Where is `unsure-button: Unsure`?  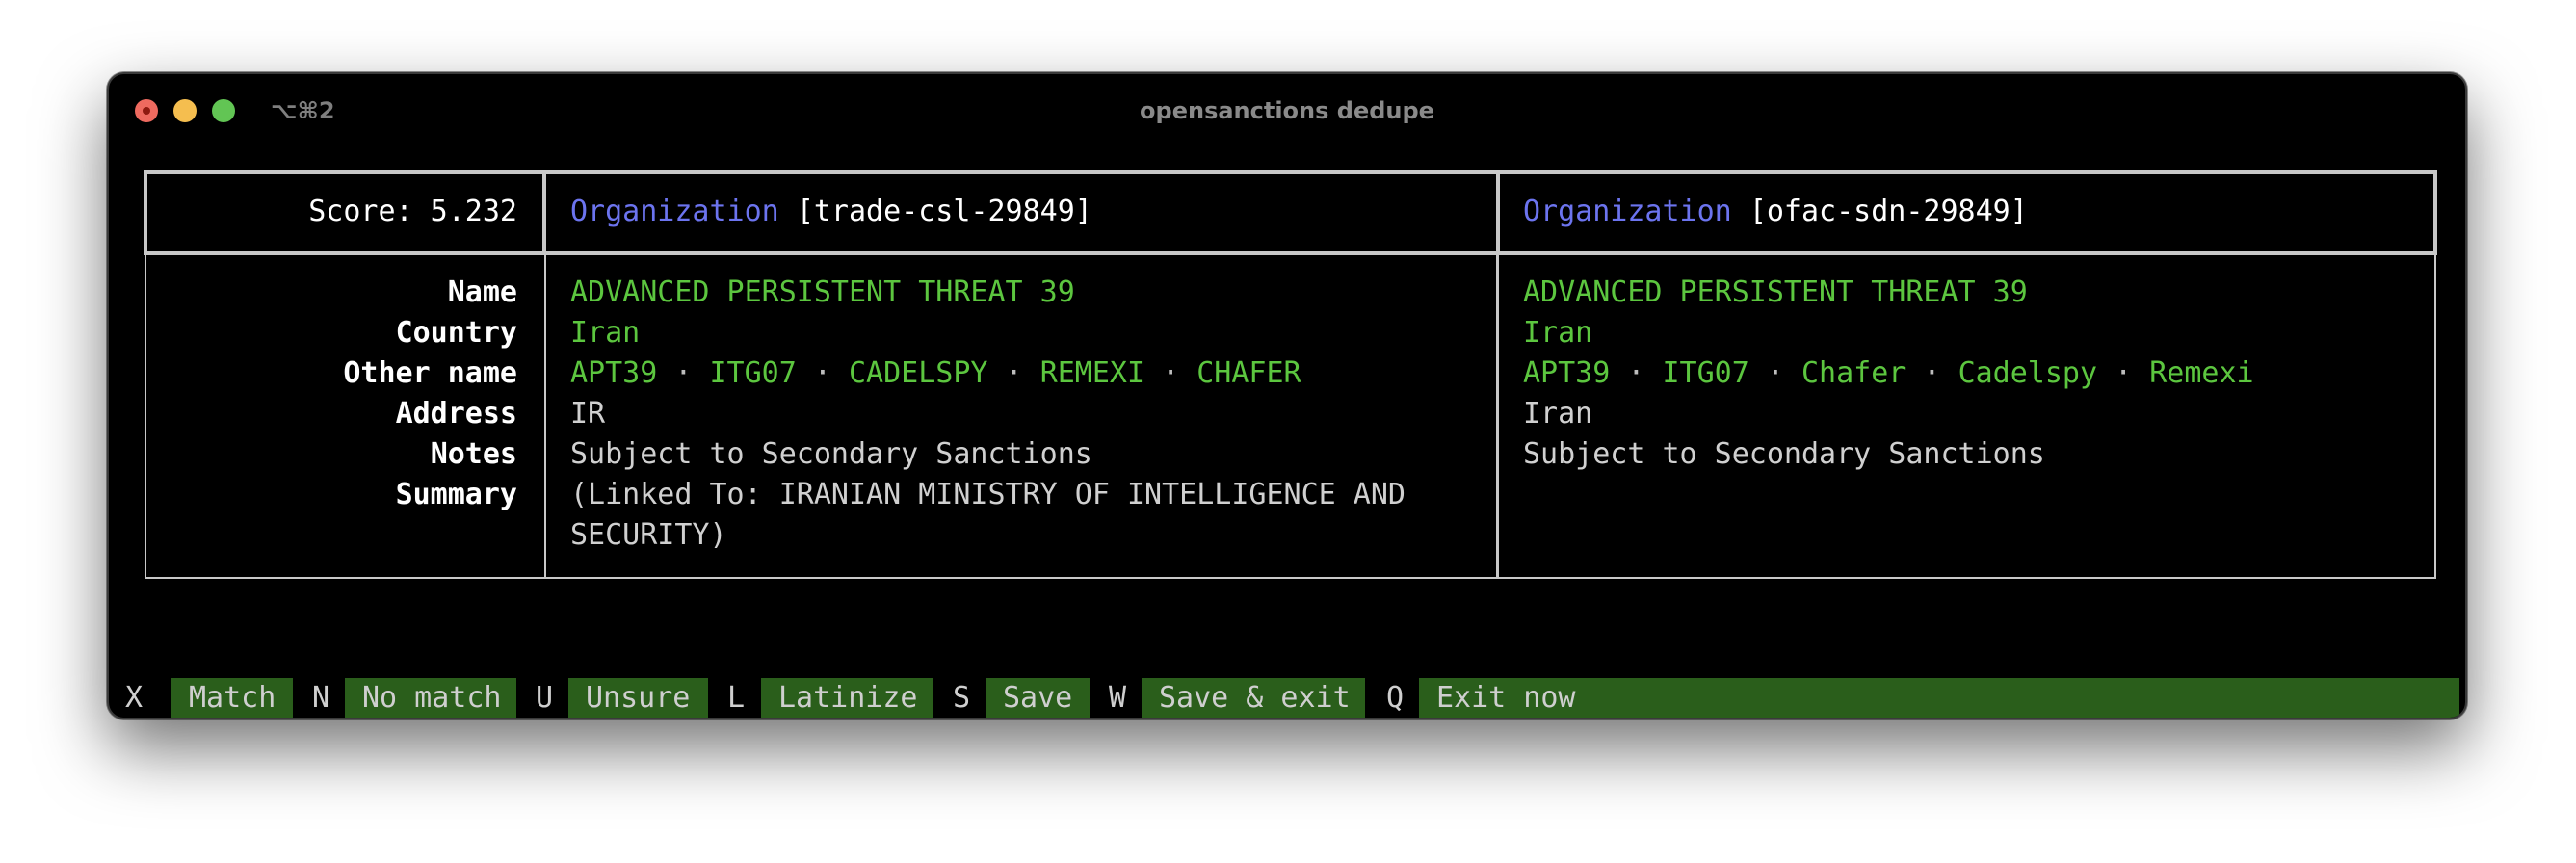 unsure-button: Unsure is located at coordinates (638, 698).